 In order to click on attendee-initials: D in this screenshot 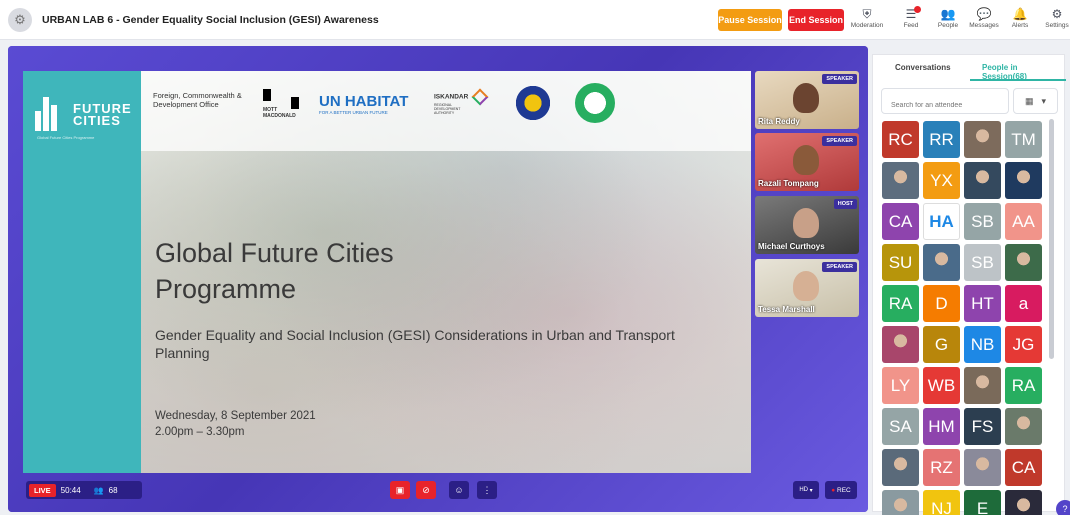, I will do `click(941, 303)`.